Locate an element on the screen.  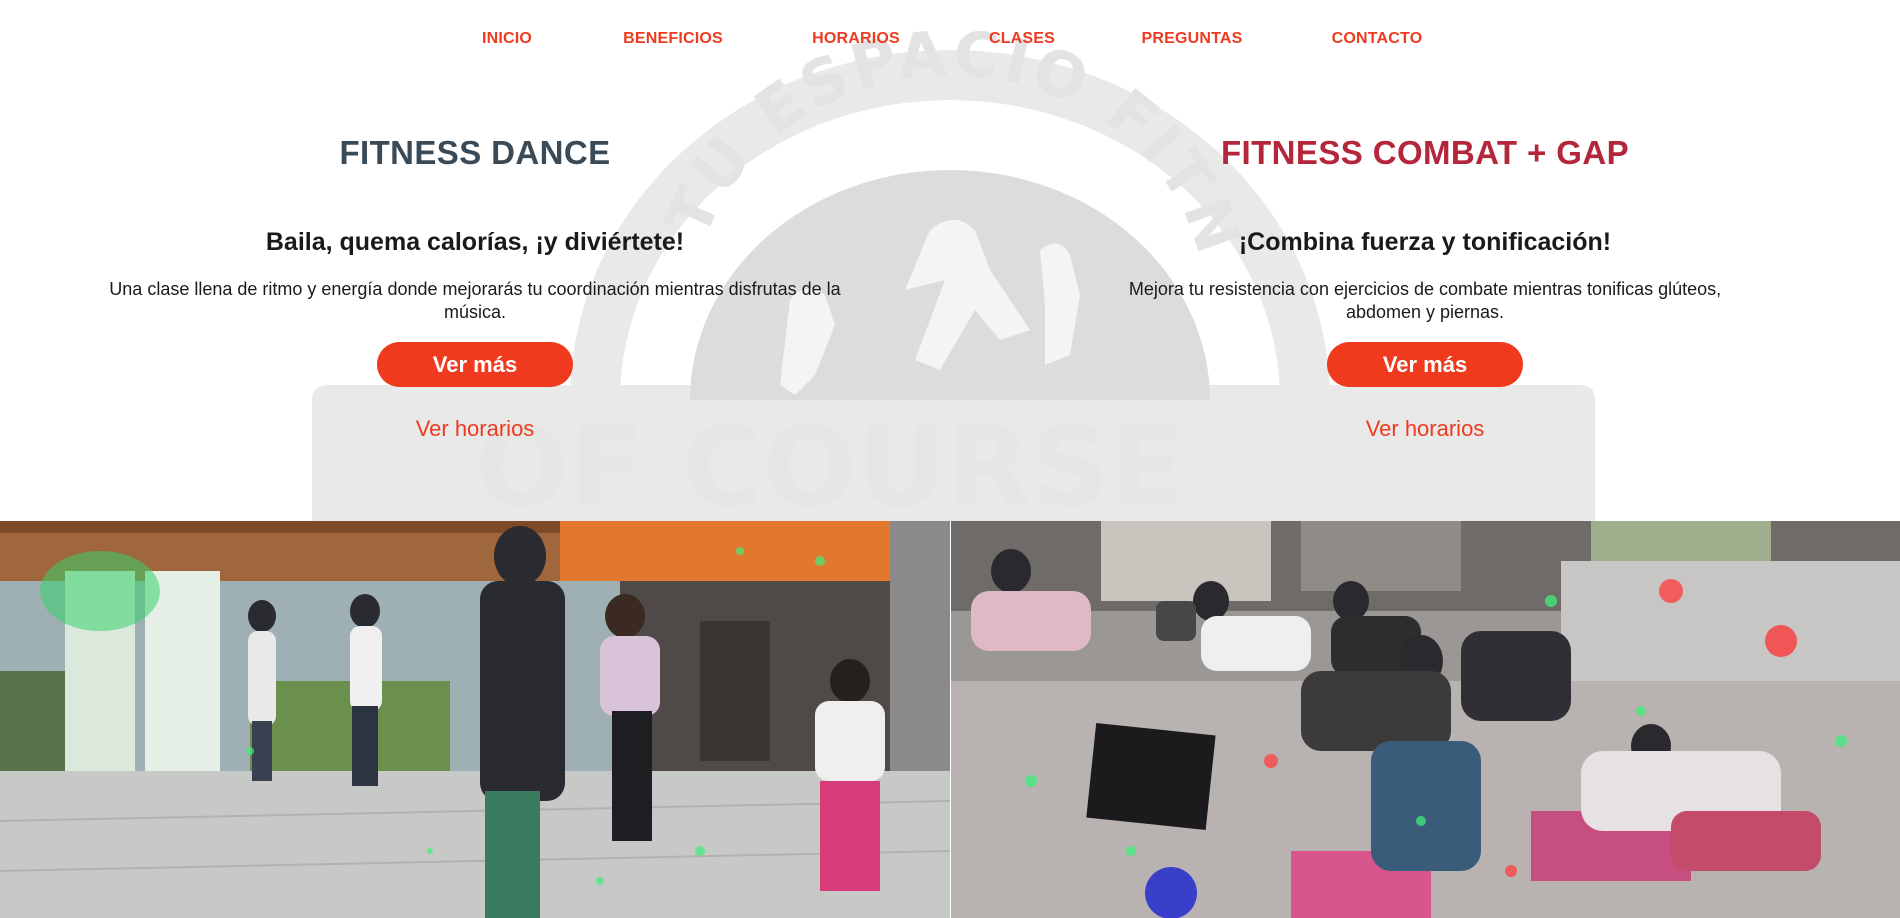
class-subtitle: Baila, quema calorías, ¡y diviértete! is located at coordinates (475, 242).